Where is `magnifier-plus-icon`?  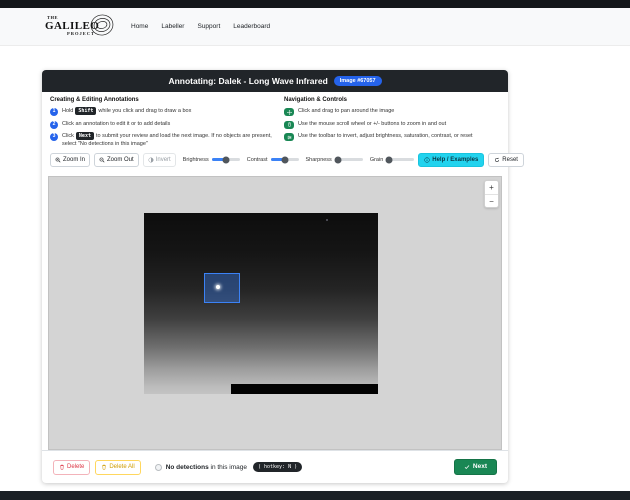
magnifier-plus-icon is located at coordinates (58, 160).